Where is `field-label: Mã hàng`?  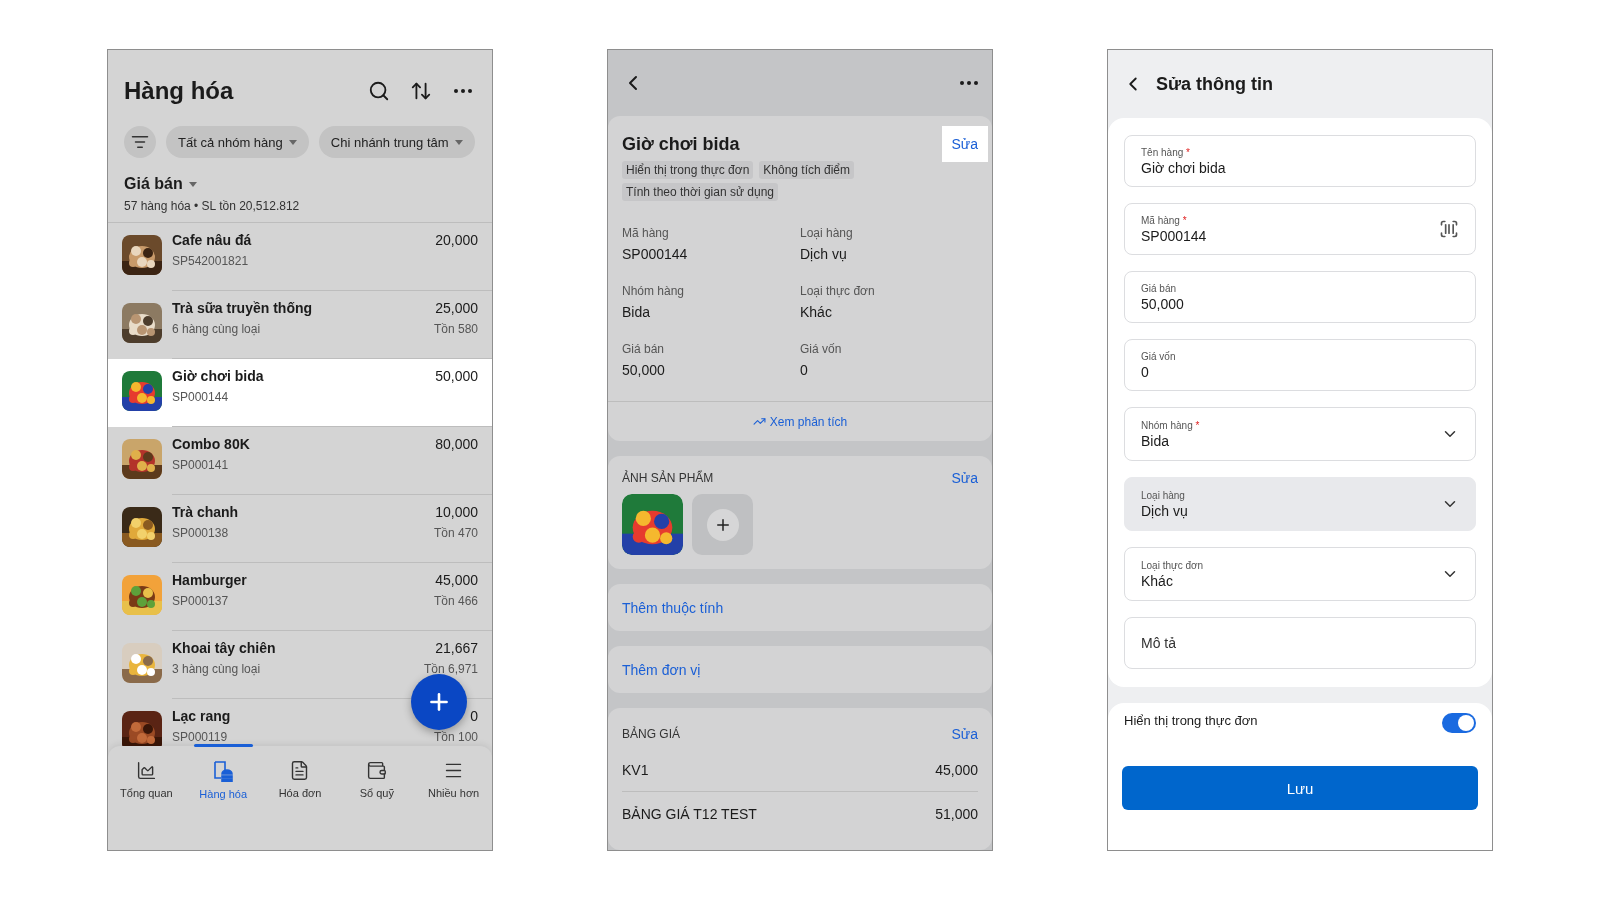
field-label: Mã hàng is located at coordinates (646, 233).